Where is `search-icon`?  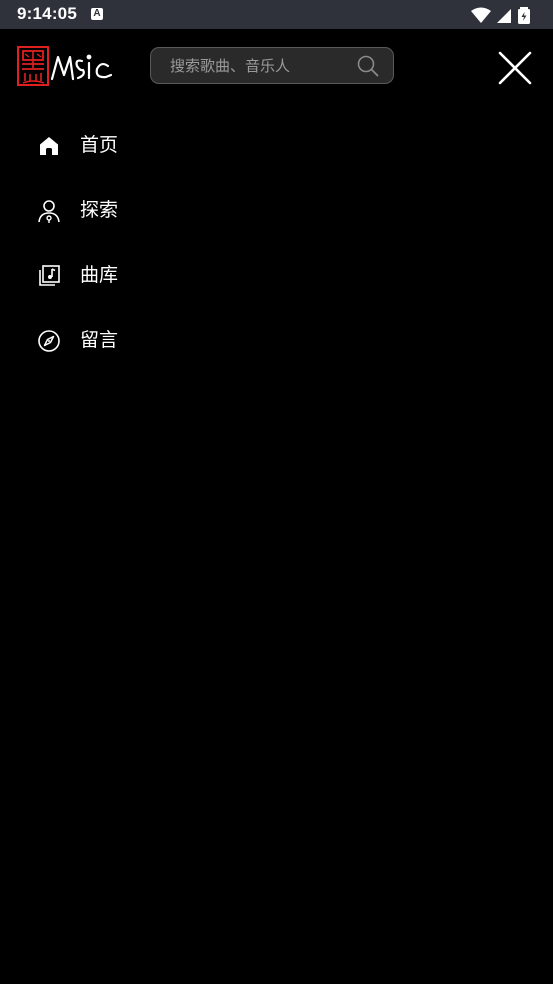 search-icon is located at coordinates (368, 66).